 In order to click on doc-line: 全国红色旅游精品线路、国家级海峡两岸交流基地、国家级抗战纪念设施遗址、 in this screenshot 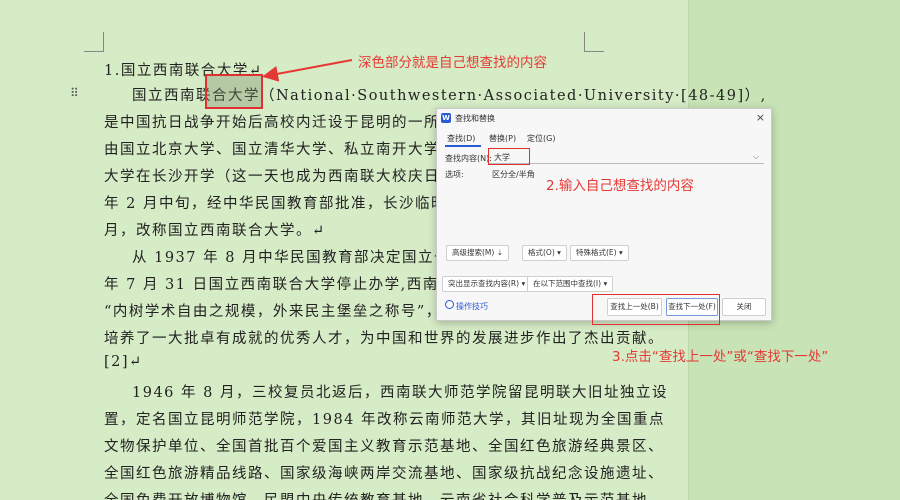, I will do `click(384, 474)`.